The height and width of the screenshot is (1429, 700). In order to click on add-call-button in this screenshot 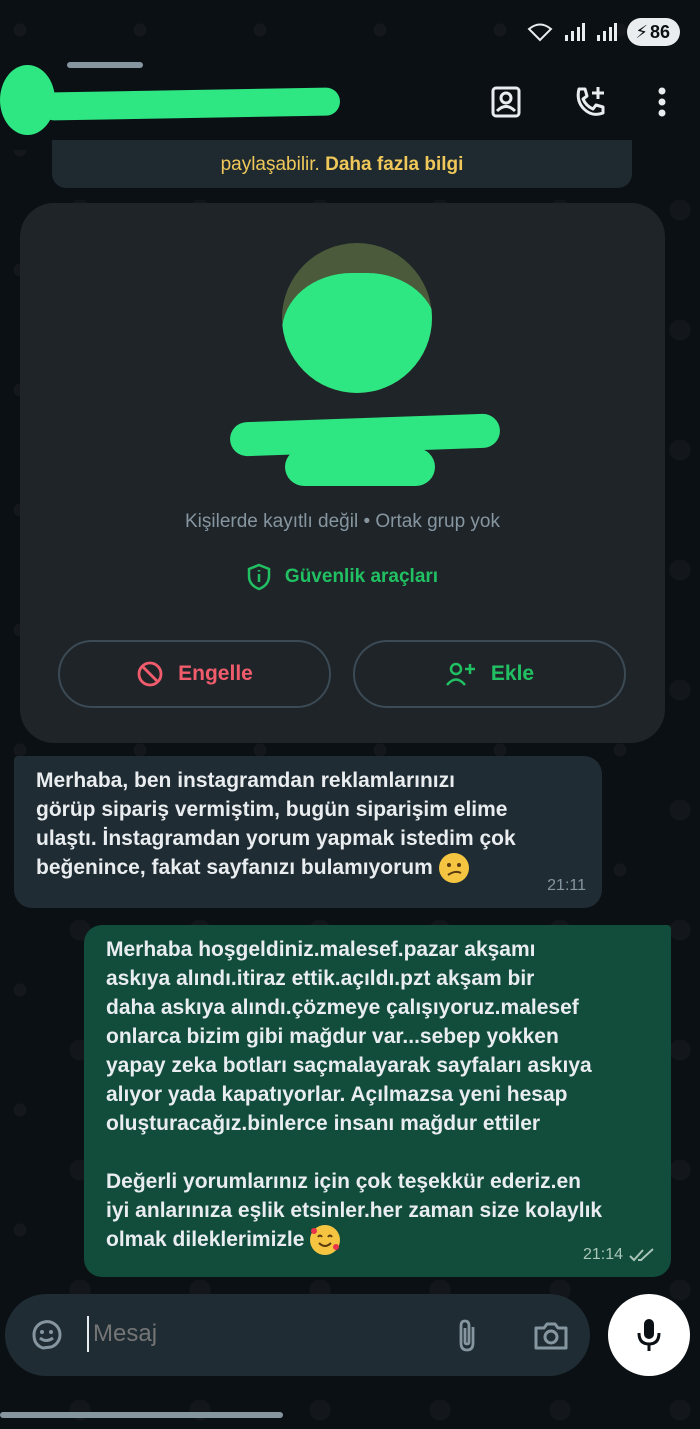, I will do `click(590, 102)`.